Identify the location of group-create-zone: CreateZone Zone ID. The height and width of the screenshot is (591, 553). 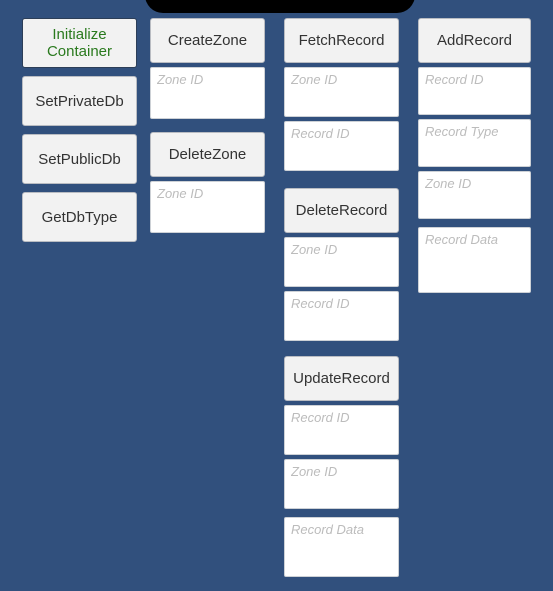
(207, 68).